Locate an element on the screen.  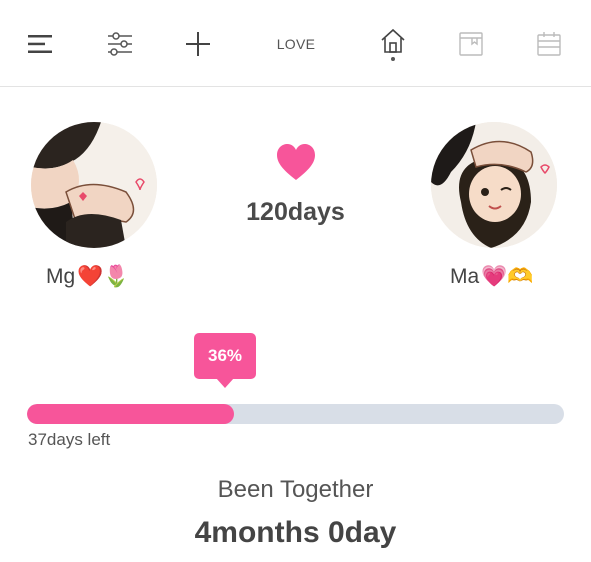
partner-left-name: Mg ❤️🌷 is located at coordinates (87, 277).